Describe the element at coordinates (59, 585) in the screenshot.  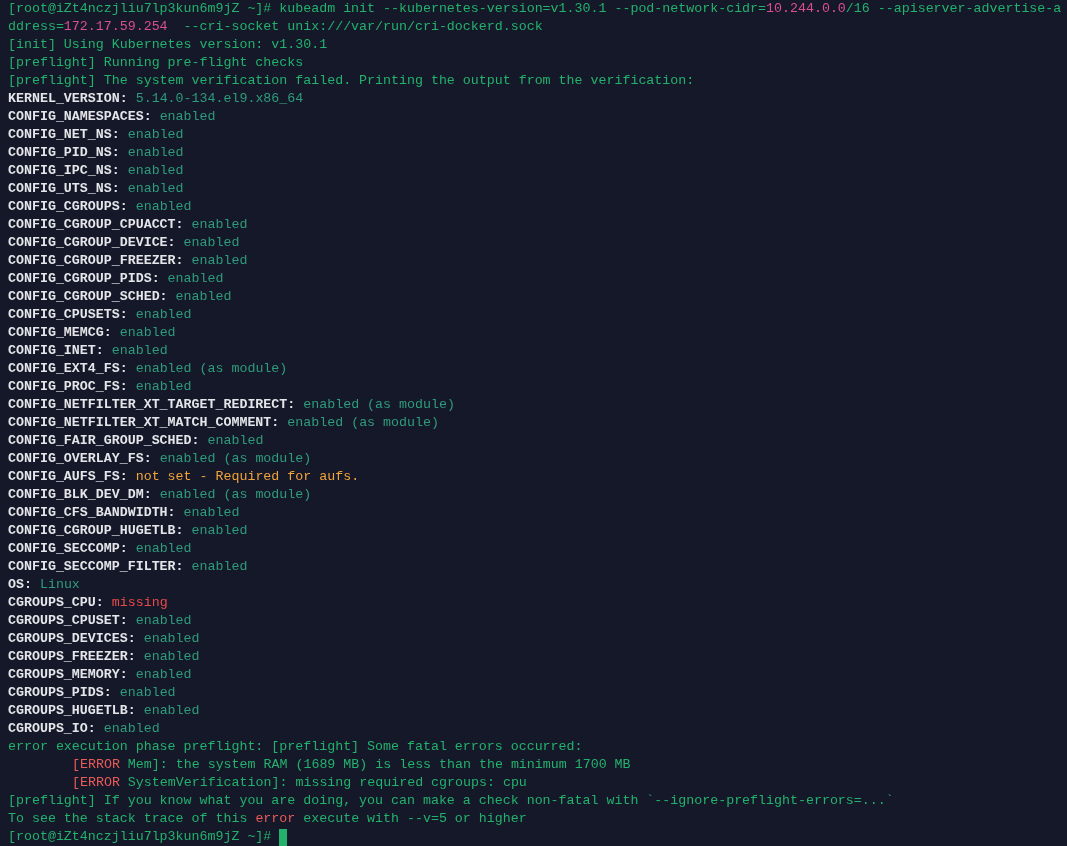
I see `check-result: Linux` at that location.